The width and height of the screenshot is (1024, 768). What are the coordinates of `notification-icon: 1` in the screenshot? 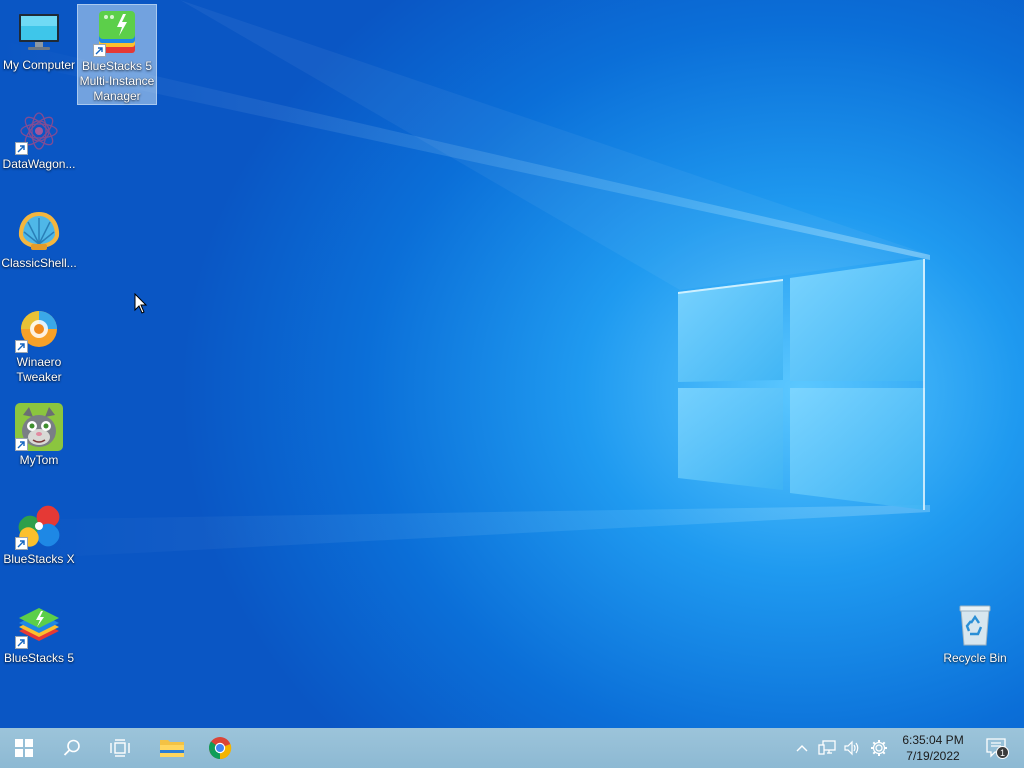 It's located at (997, 748).